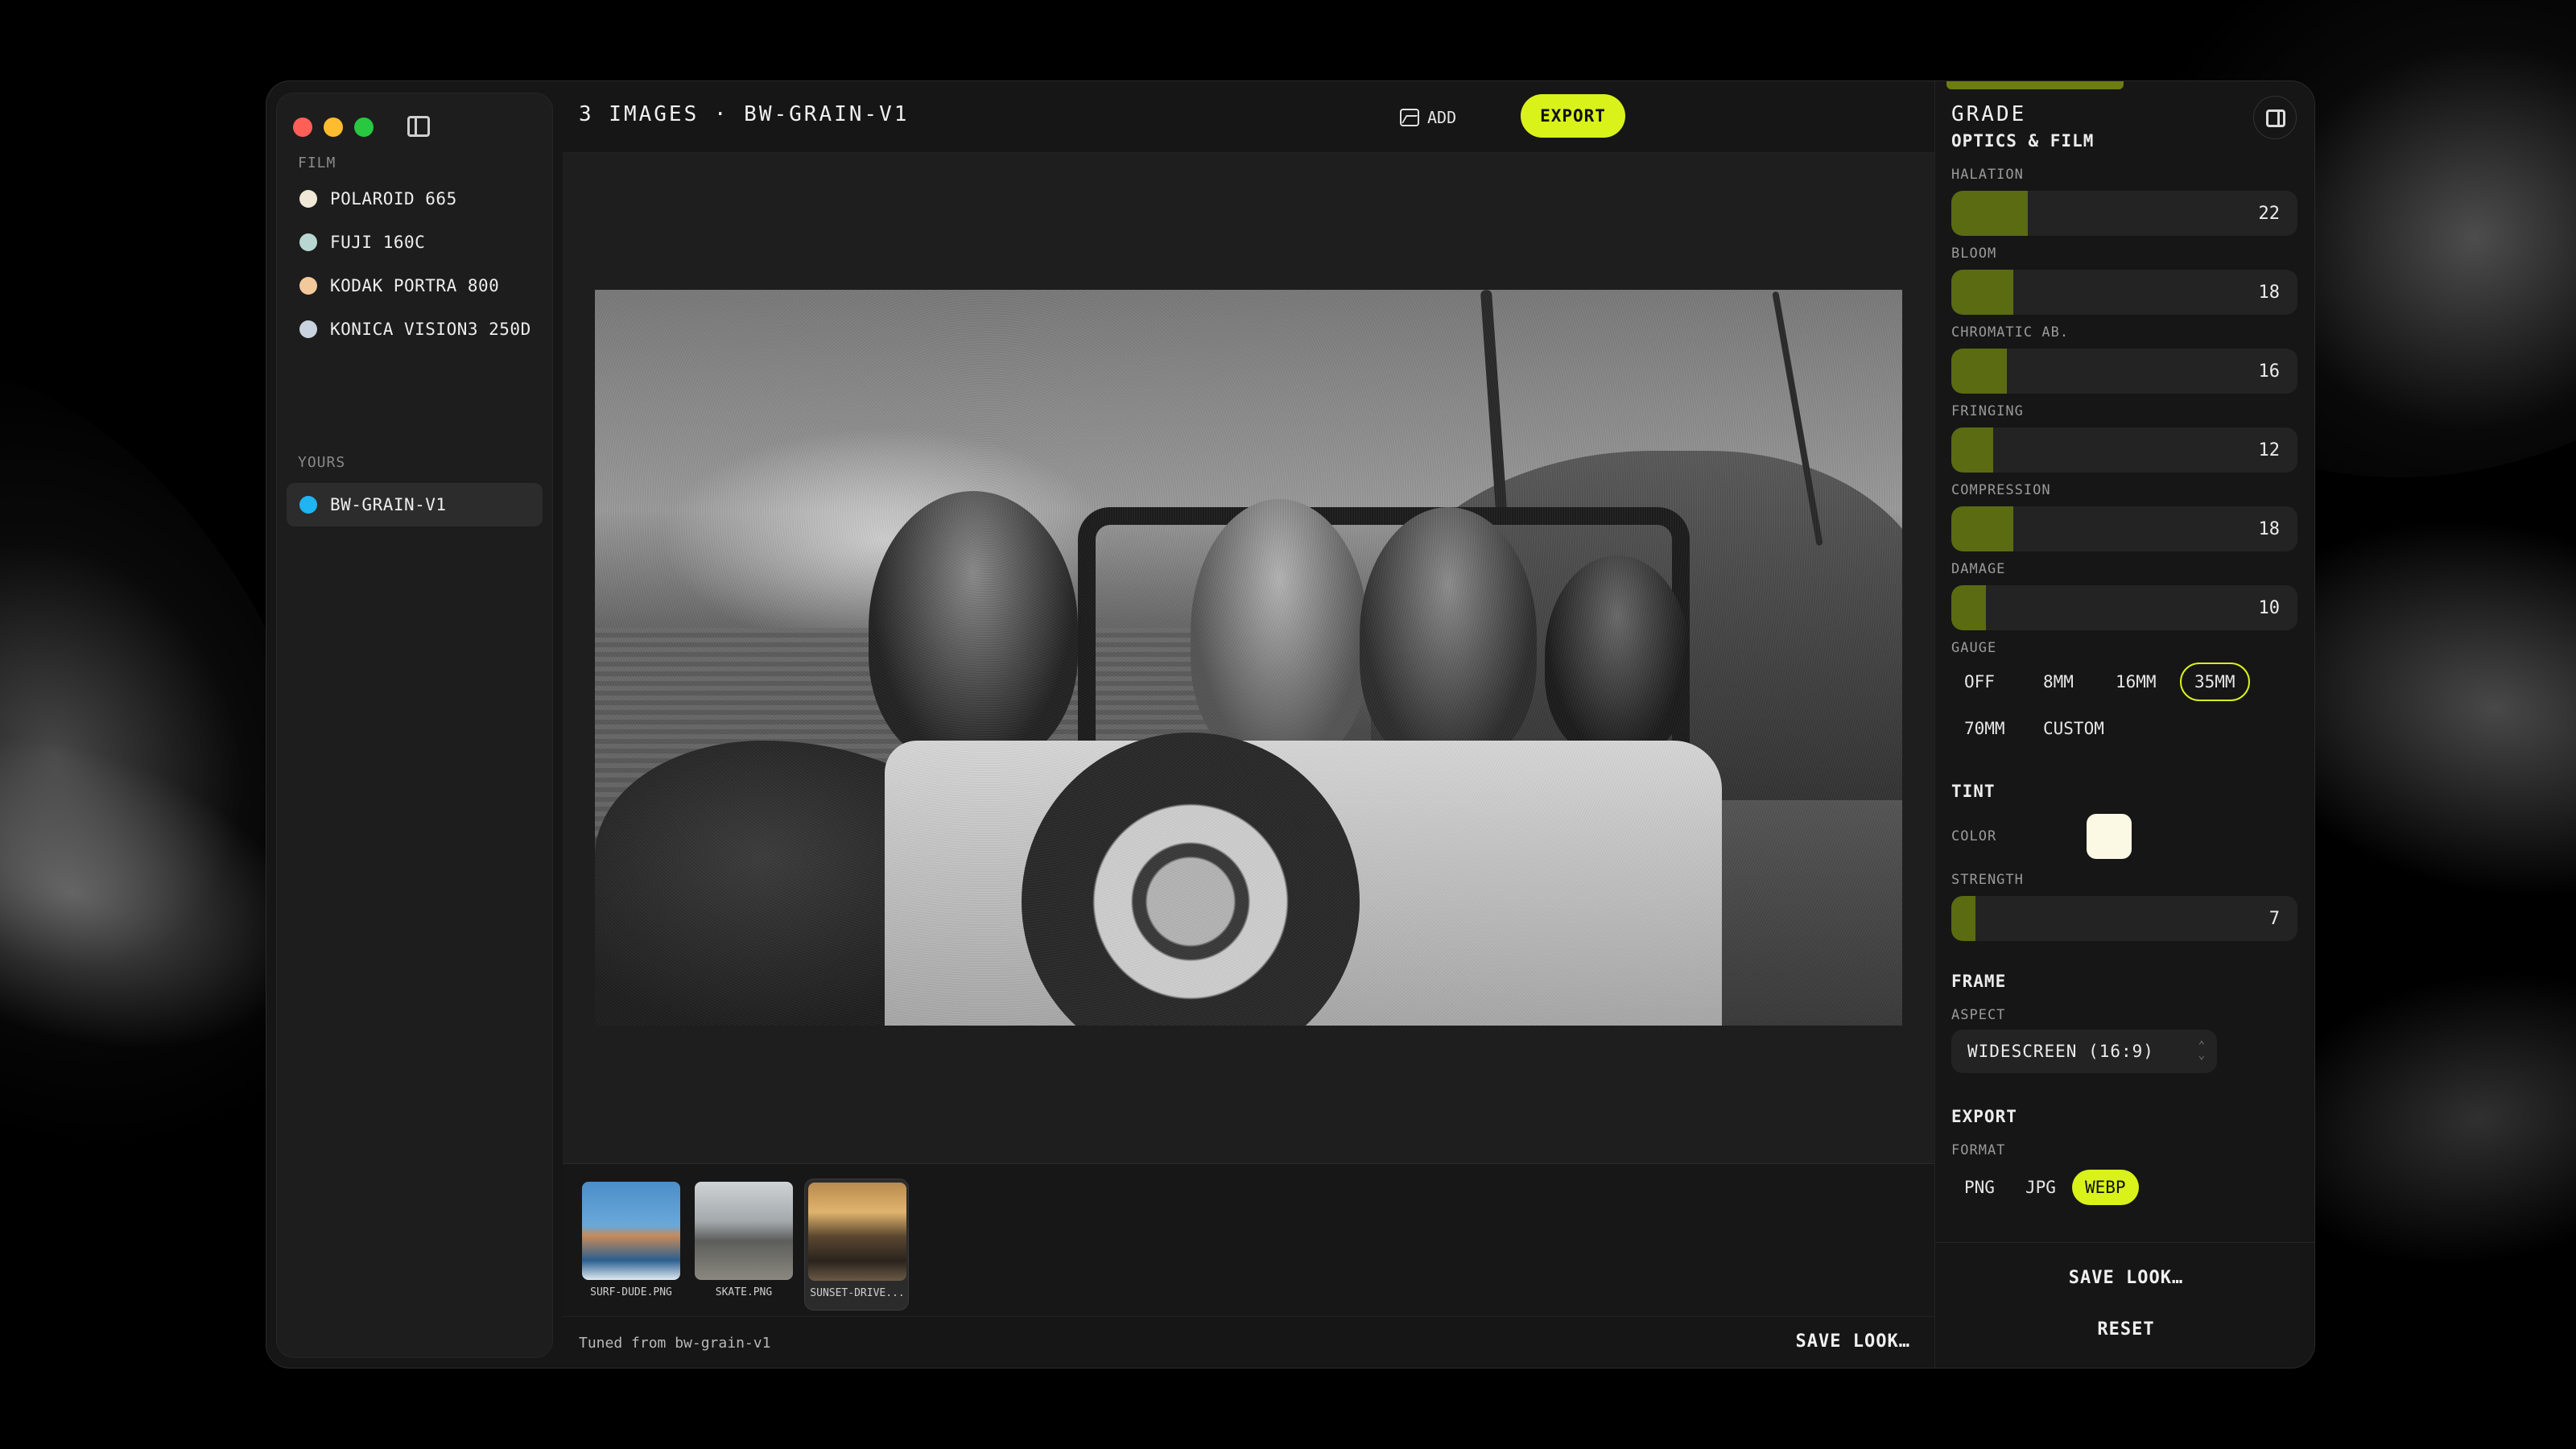  I want to click on slider-value: 16, so click(2269, 371).